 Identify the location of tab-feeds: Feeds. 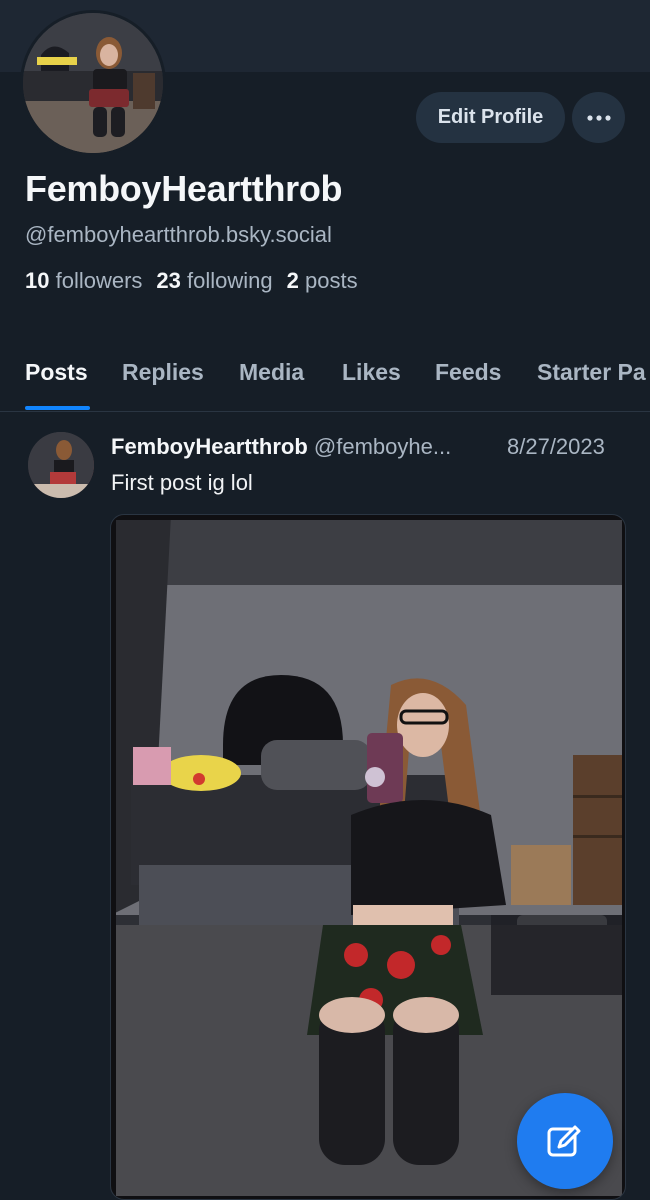
(468, 372).